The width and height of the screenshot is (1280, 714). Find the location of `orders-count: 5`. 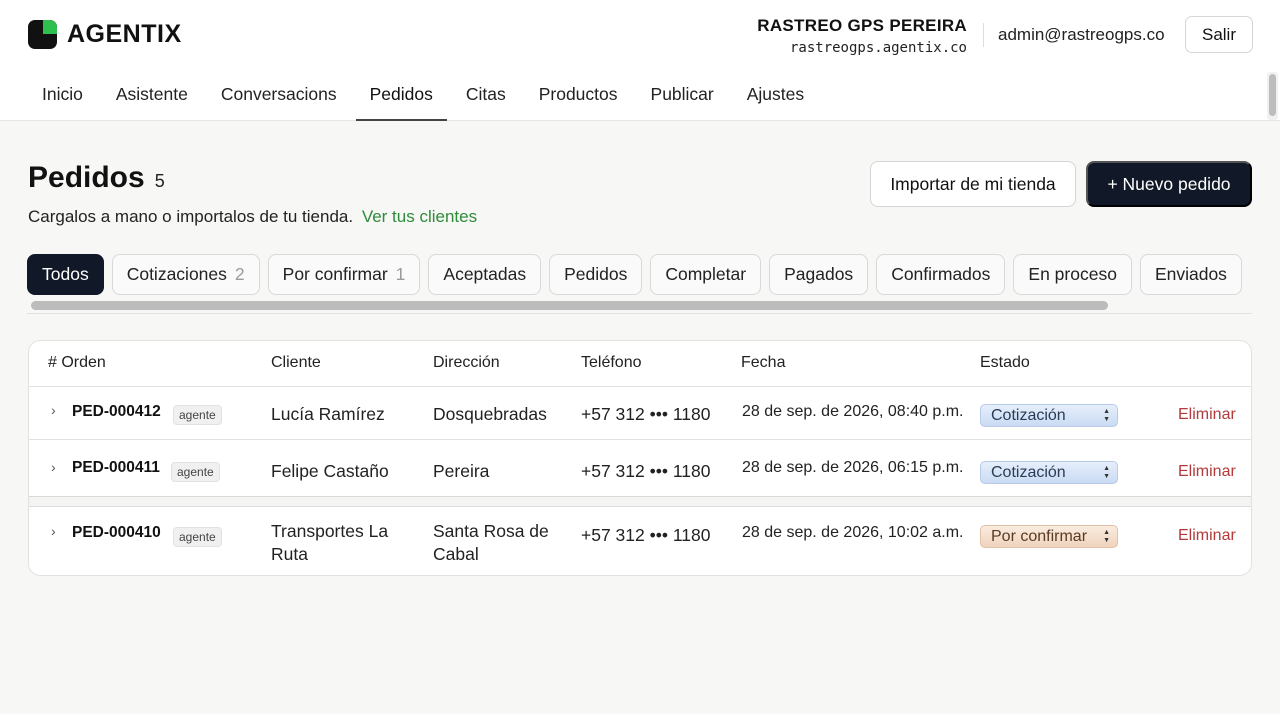

orders-count: 5 is located at coordinates (159, 181).